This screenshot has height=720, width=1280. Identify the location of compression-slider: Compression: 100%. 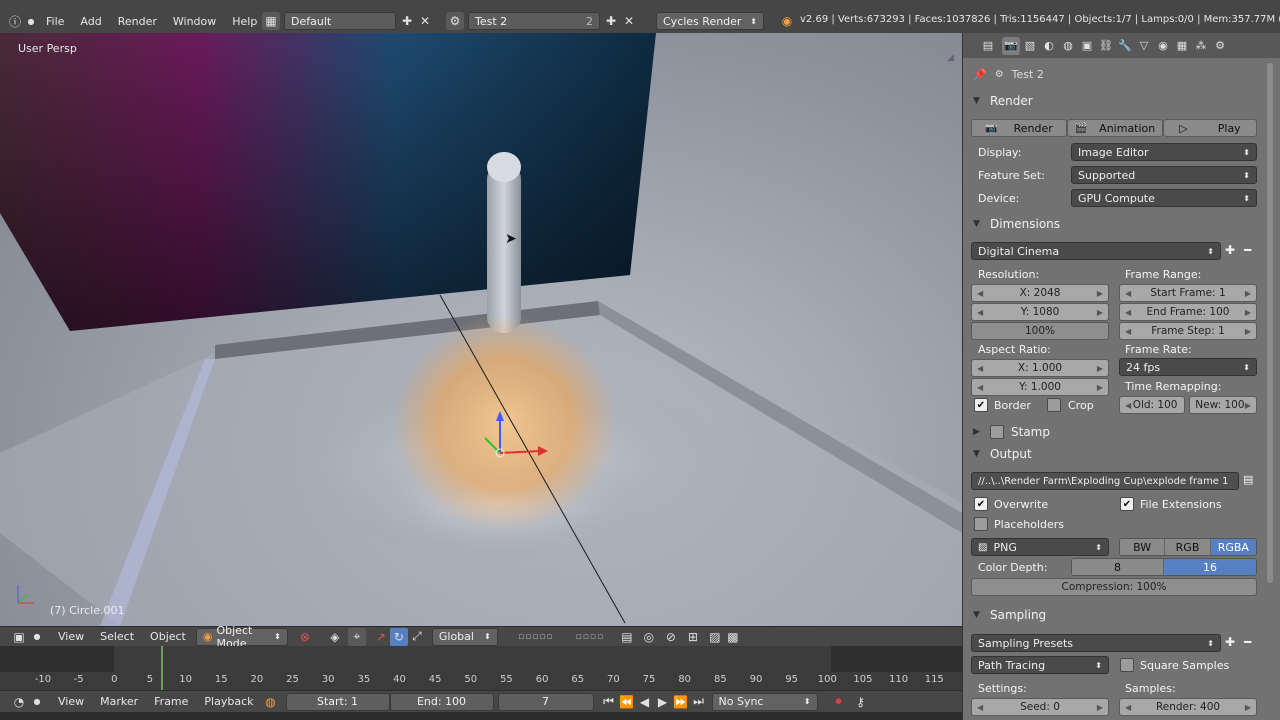
(1114, 587).